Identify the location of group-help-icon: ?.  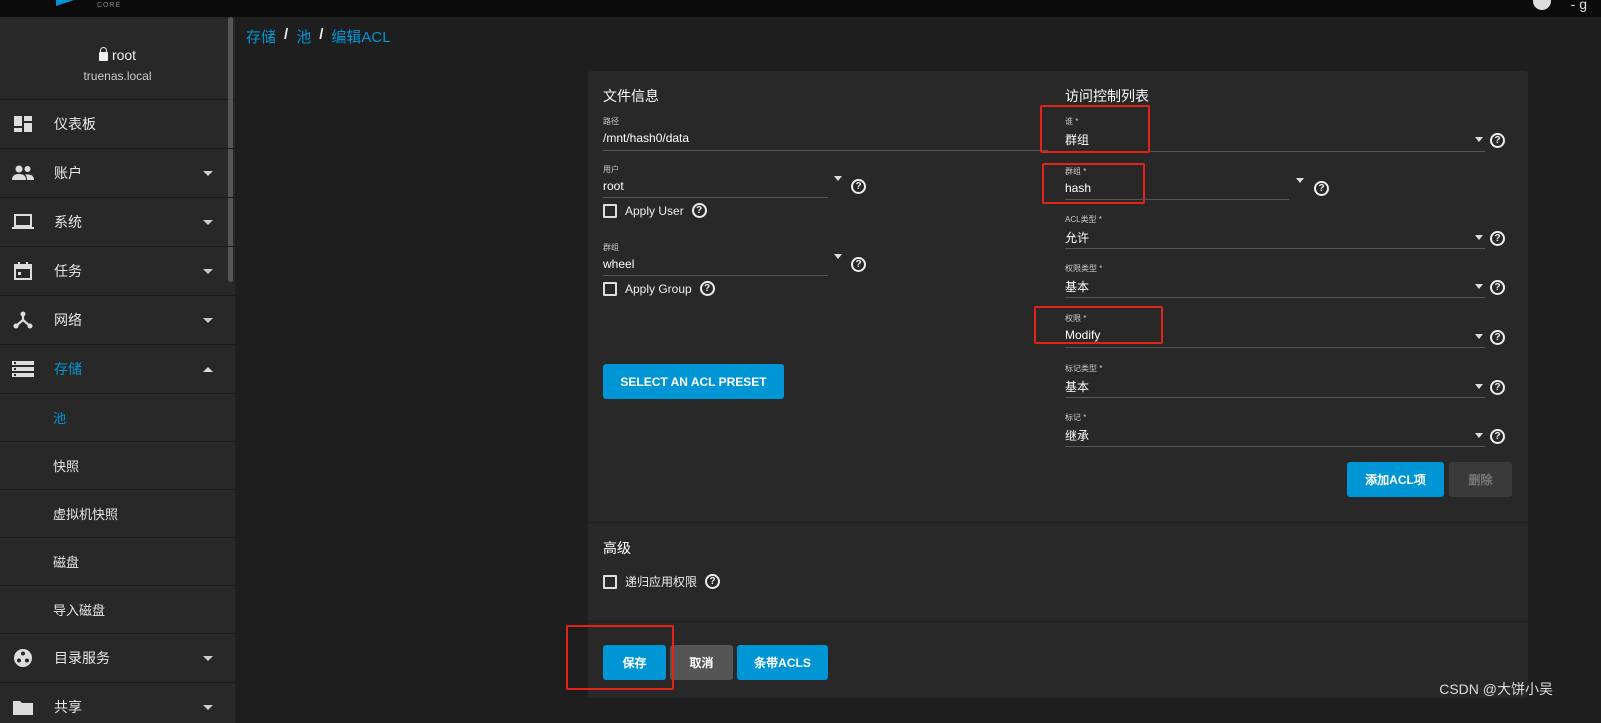
(858, 264).